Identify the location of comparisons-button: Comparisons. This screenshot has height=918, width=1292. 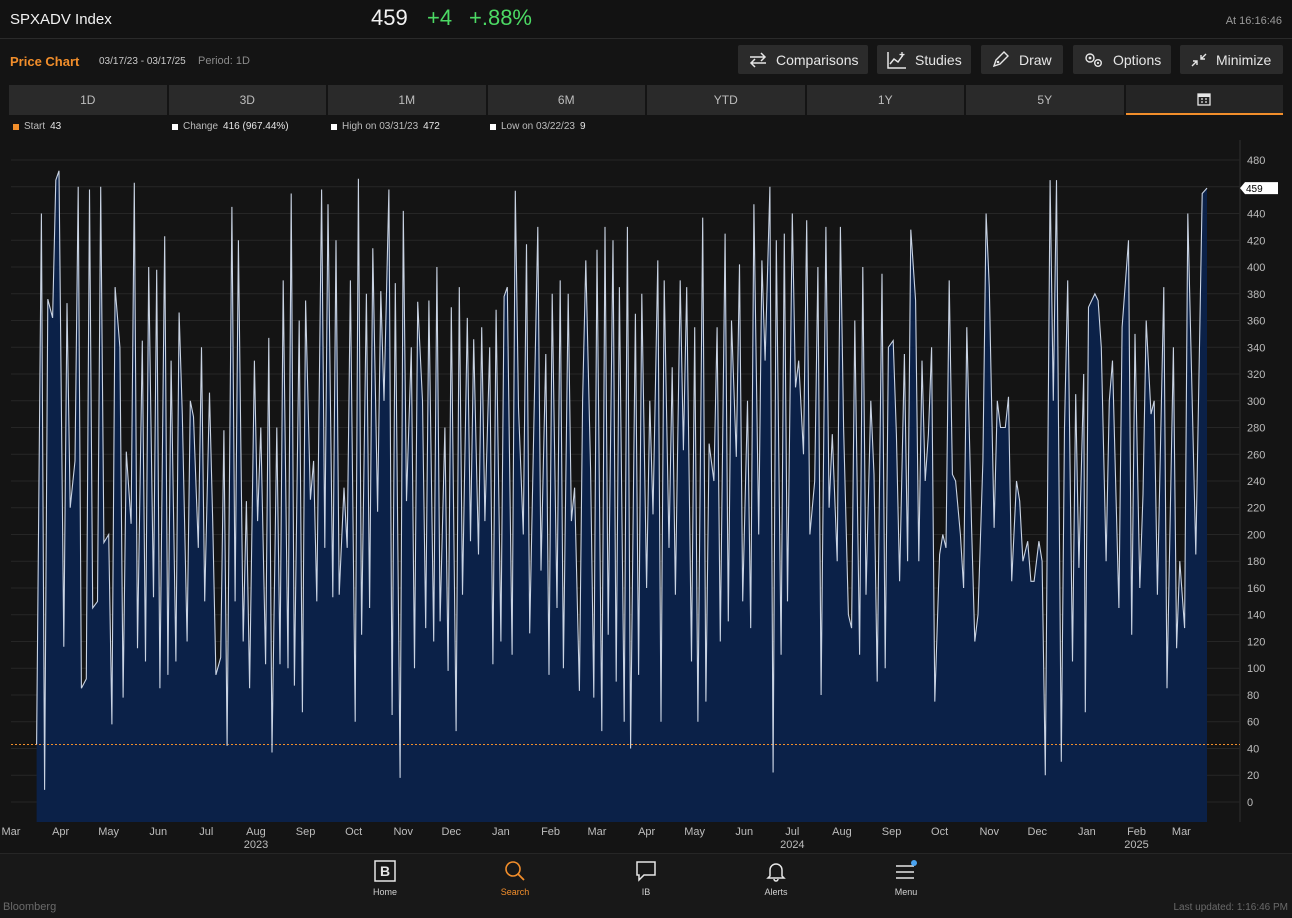
(803, 59).